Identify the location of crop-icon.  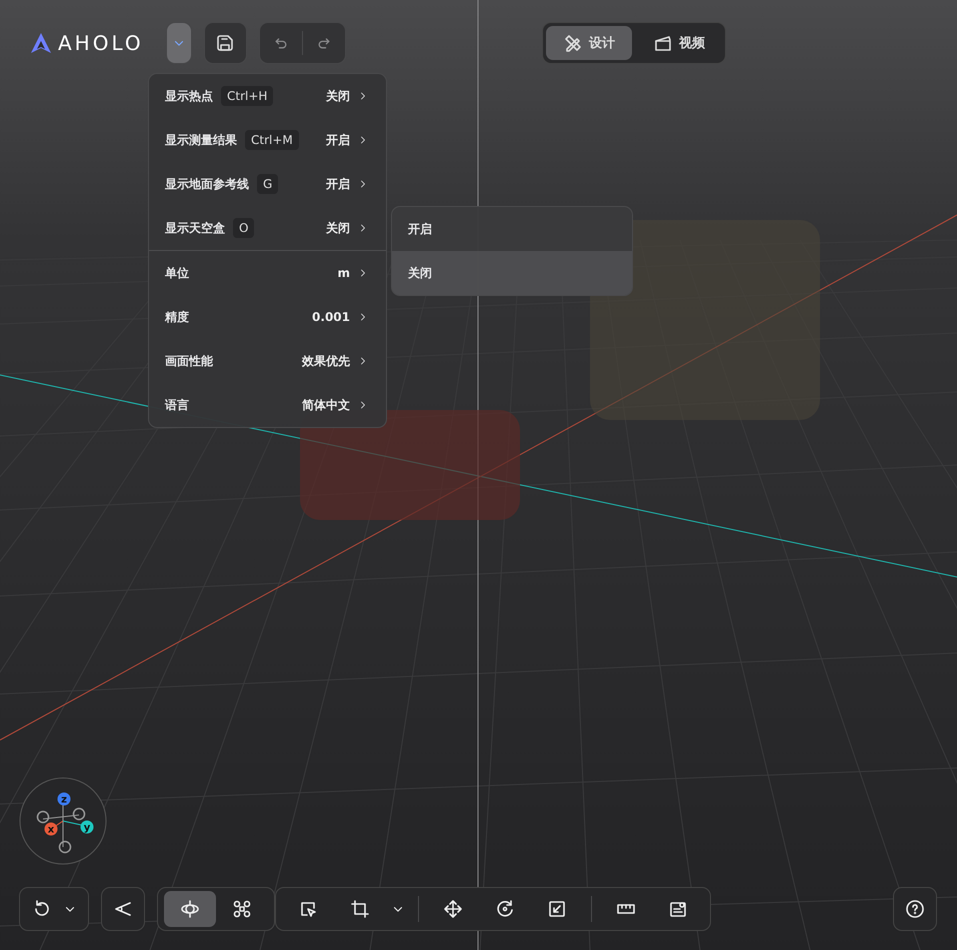
(360, 909).